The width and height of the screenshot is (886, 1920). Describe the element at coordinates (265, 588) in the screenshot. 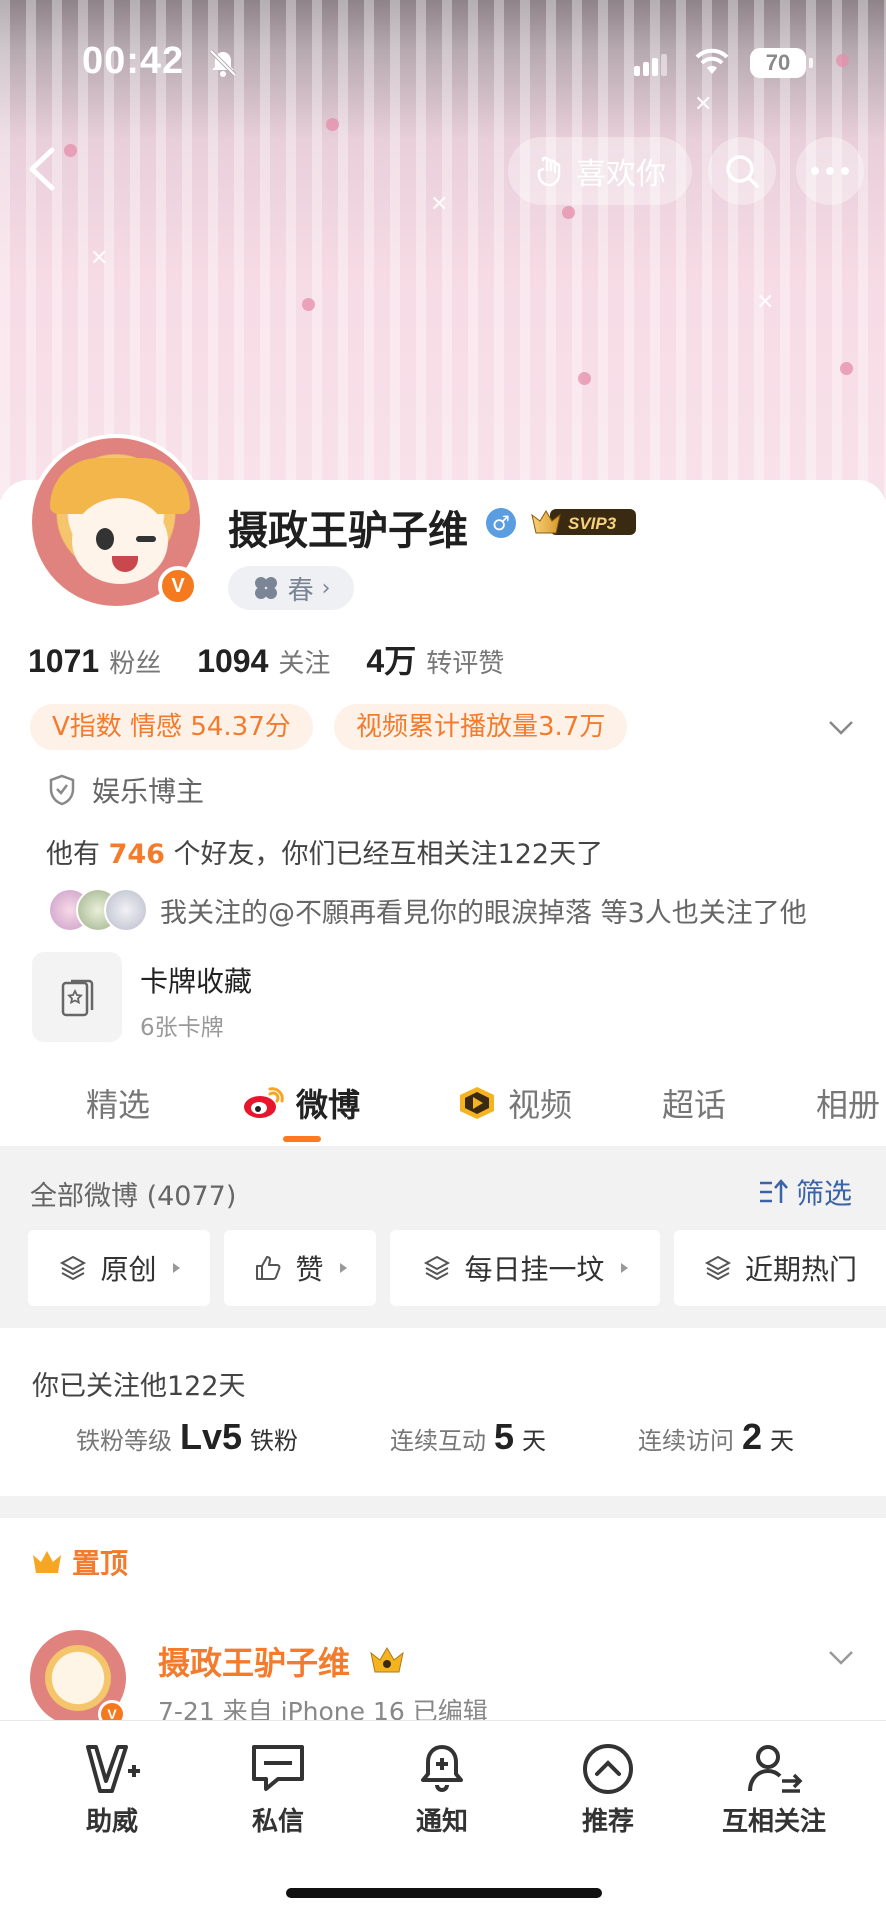

I see `clover-icon` at that location.